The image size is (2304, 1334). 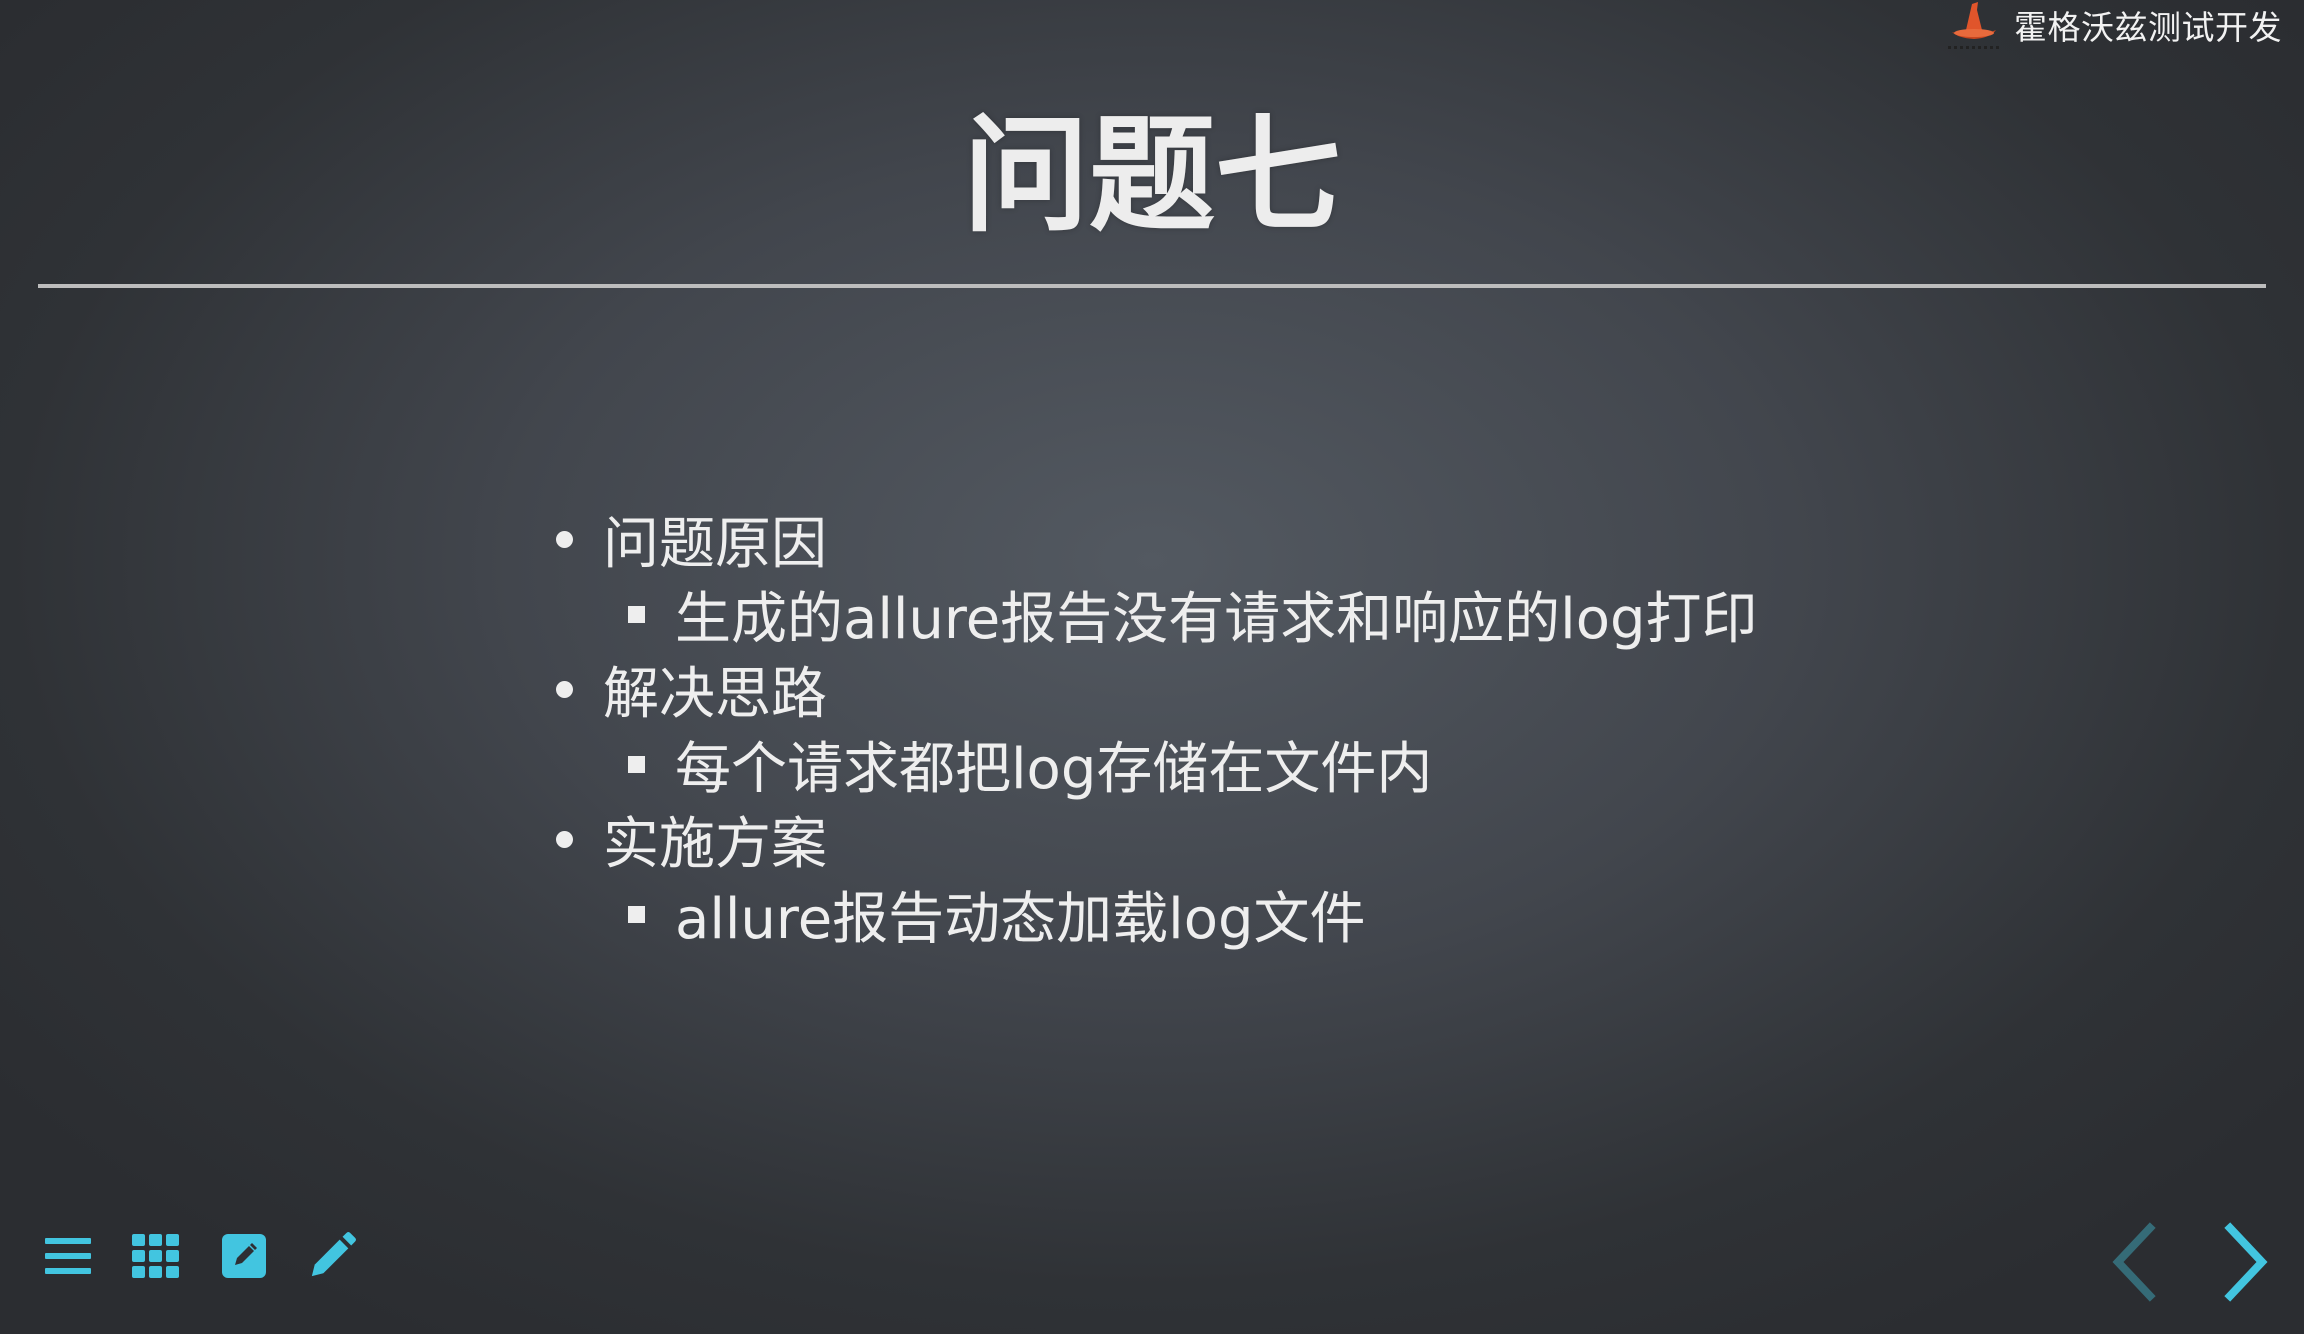 I want to click on next-slide-button, so click(x=2248, y=1262).